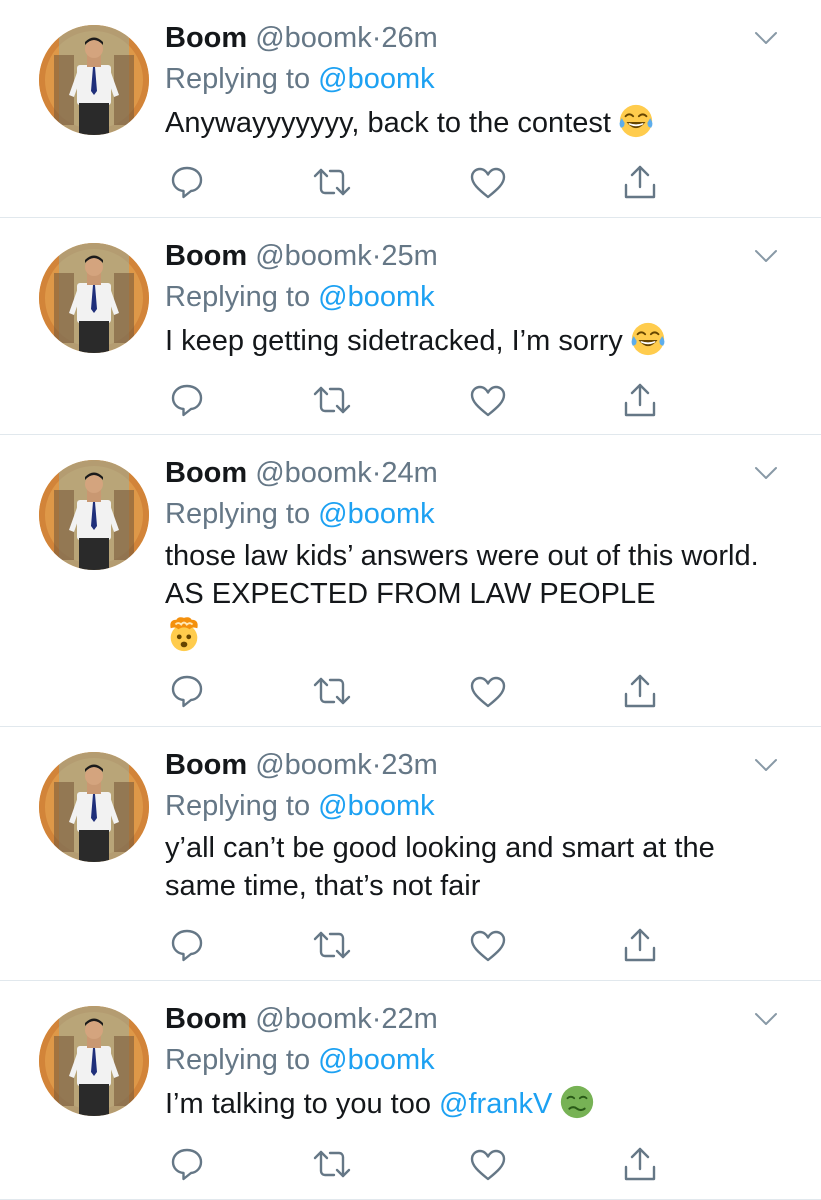 This screenshot has width=821, height=1200. Describe the element at coordinates (298, 1104) in the screenshot. I see `tweet-text-content: I’m talking to you too` at that location.